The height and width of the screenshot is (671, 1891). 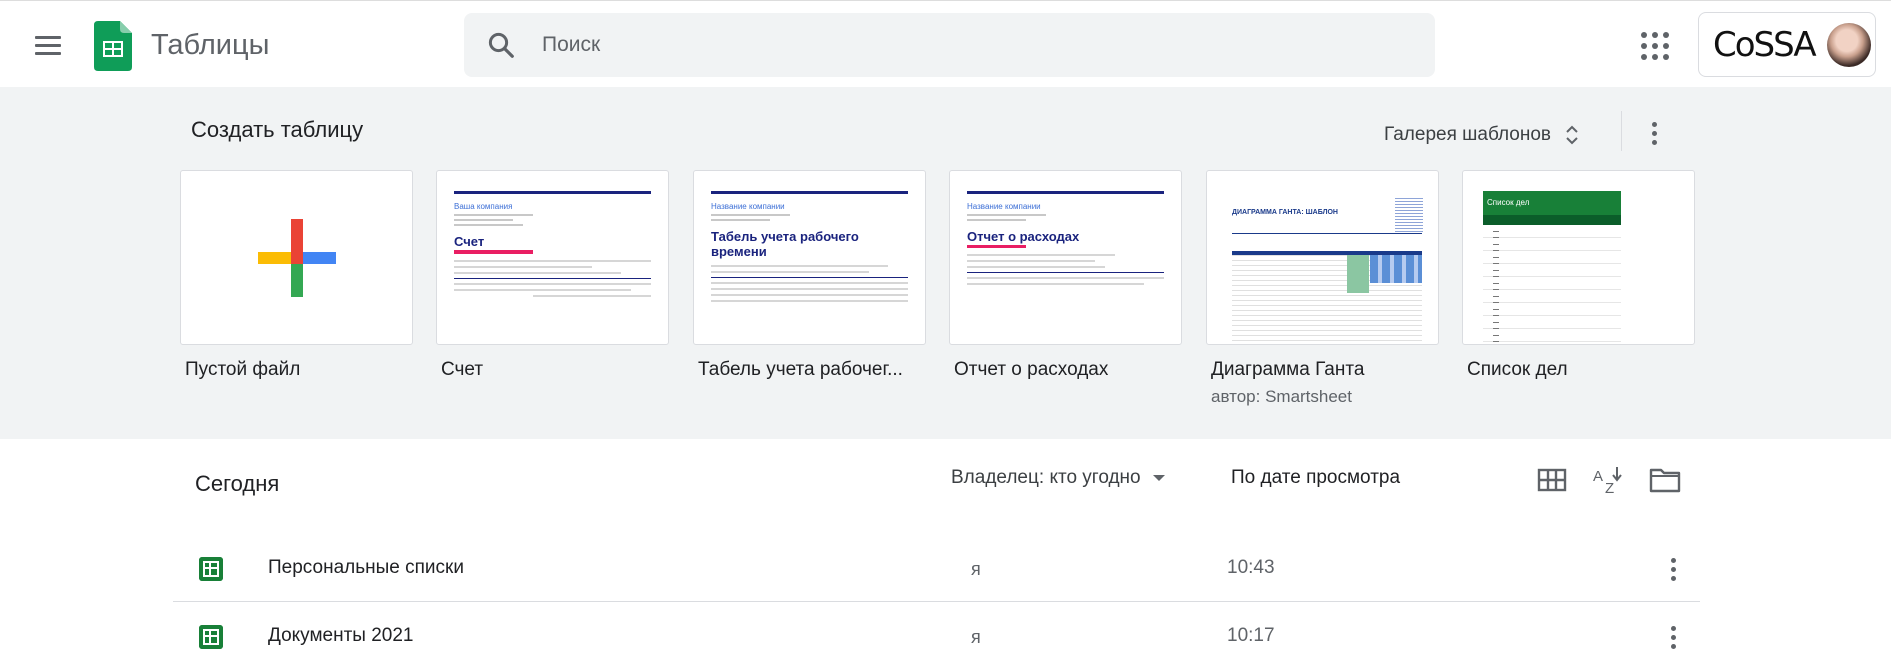 I want to click on svg-text: Z, so click(x=1609, y=488).